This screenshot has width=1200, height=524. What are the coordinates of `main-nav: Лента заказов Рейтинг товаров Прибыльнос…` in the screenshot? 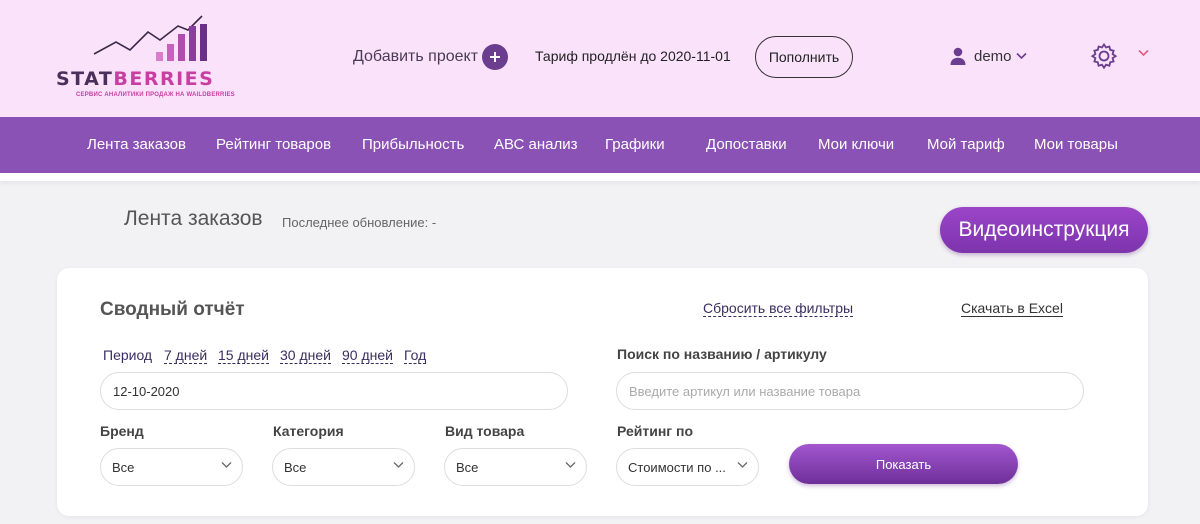 It's located at (600, 145).